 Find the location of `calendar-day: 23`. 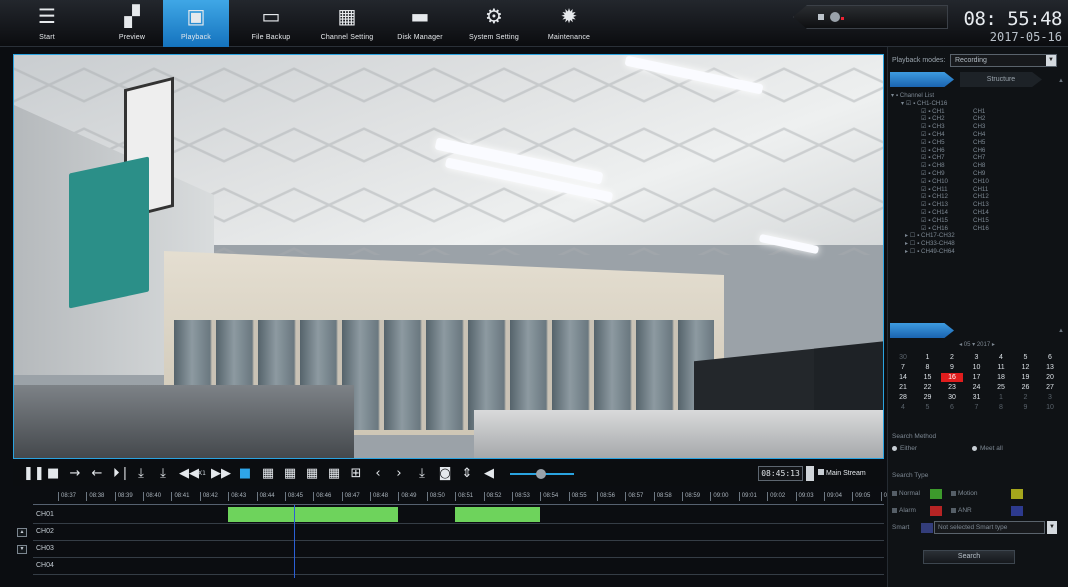

calendar-day: 23 is located at coordinates (952, 387).